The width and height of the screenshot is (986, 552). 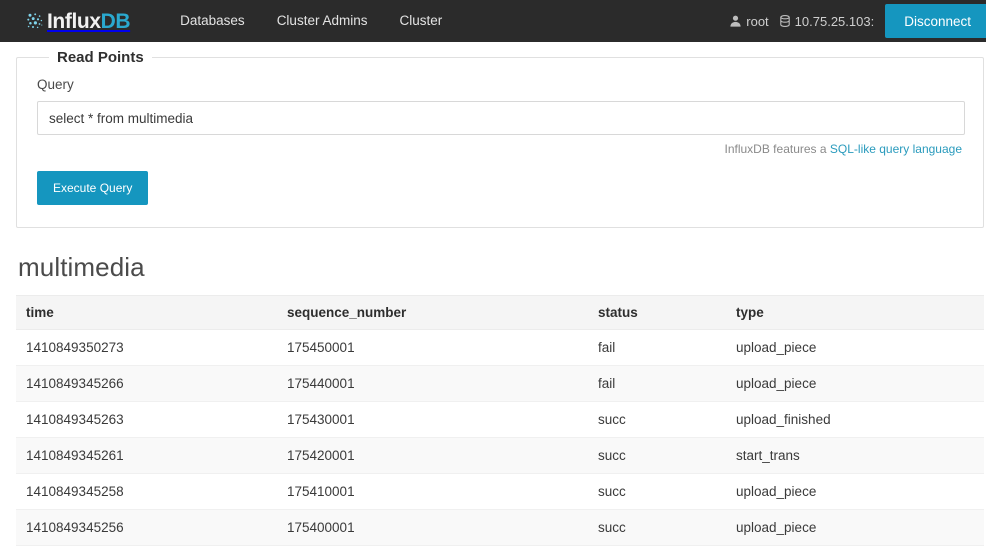 What do you see at coordinates (432, 527) in the screenshot?
I see `cell-sequence-number: 175400001` at bounding box center [432, 527].